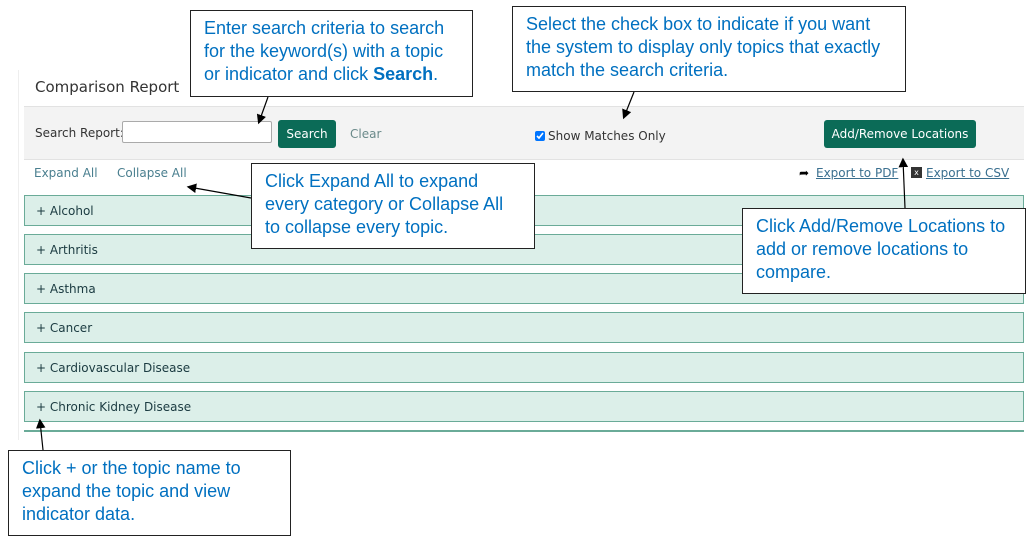 The height and width of the screenshot is (539, 1033). Describe the element at coordinates (219, 191) in the screenshot. I see `arrow-expand` at that location.